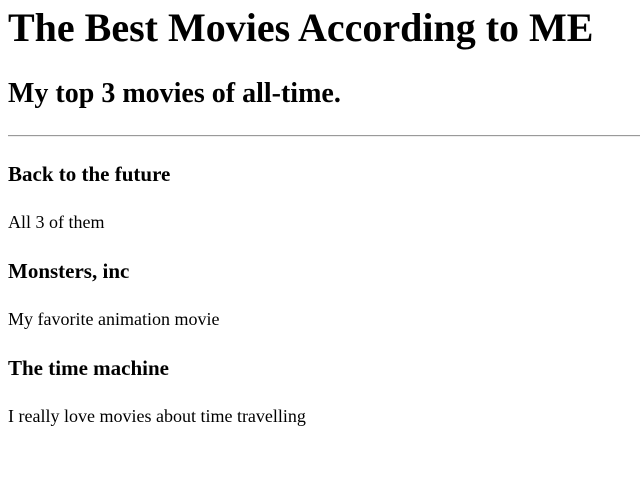 The image size is (640, 480). What do you see at coordinates (88, 368) in the screenshot?
I see `movie-title-the-time-machine: The time machine` at bounding box center [88, 368].